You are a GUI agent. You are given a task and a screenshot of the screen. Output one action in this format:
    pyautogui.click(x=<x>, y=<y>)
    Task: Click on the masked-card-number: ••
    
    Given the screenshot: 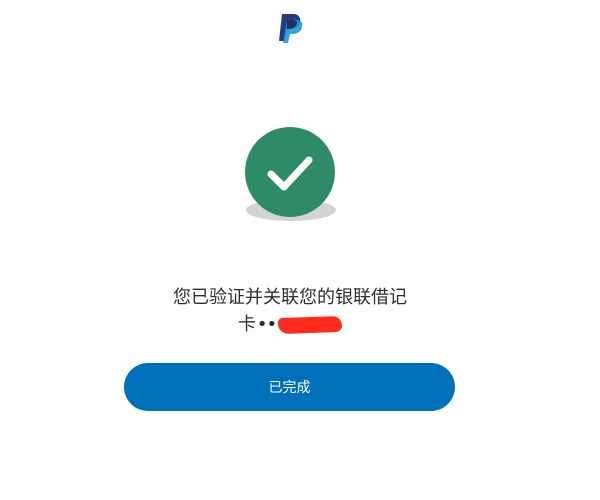 What is the action you would take?
    pyautogui.click(x=266, y=324)
    